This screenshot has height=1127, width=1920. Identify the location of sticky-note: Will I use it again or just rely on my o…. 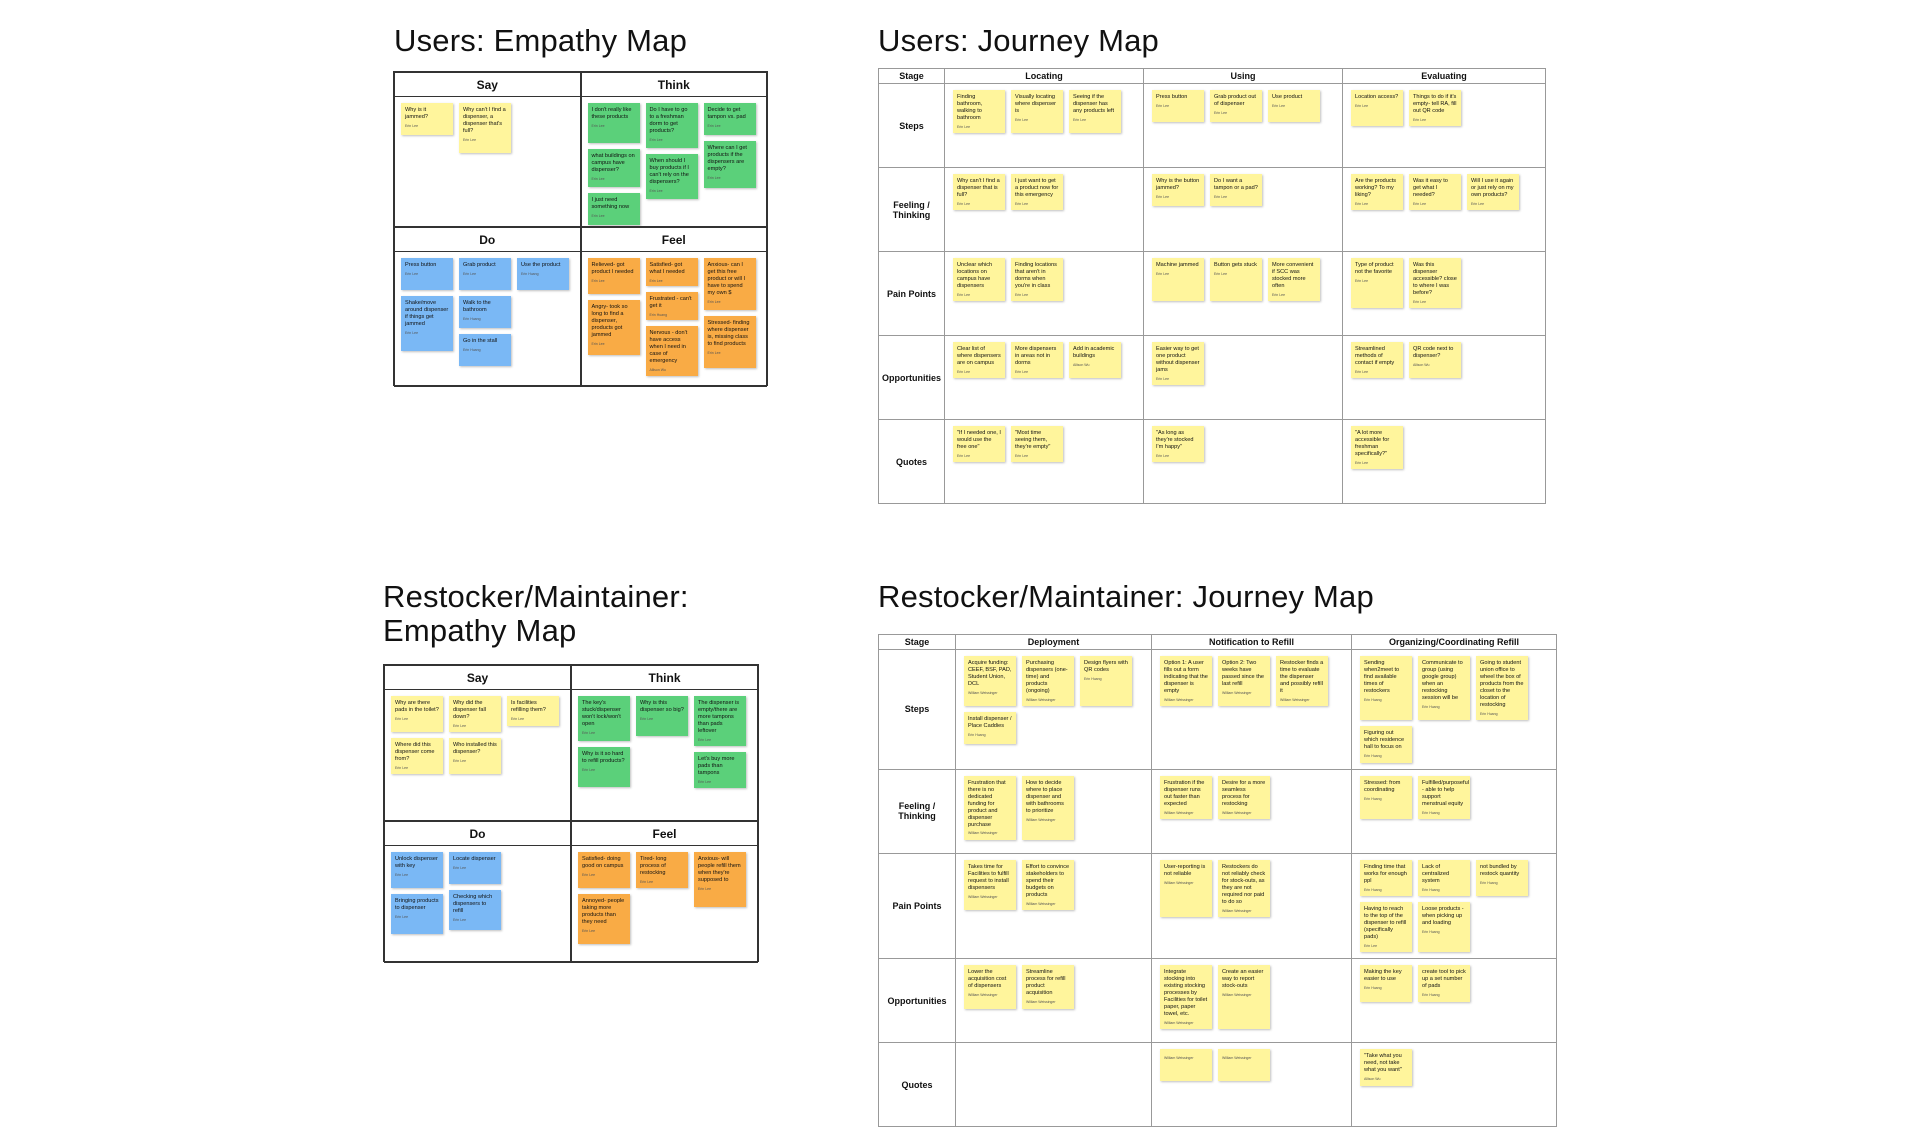
(1493, 192).